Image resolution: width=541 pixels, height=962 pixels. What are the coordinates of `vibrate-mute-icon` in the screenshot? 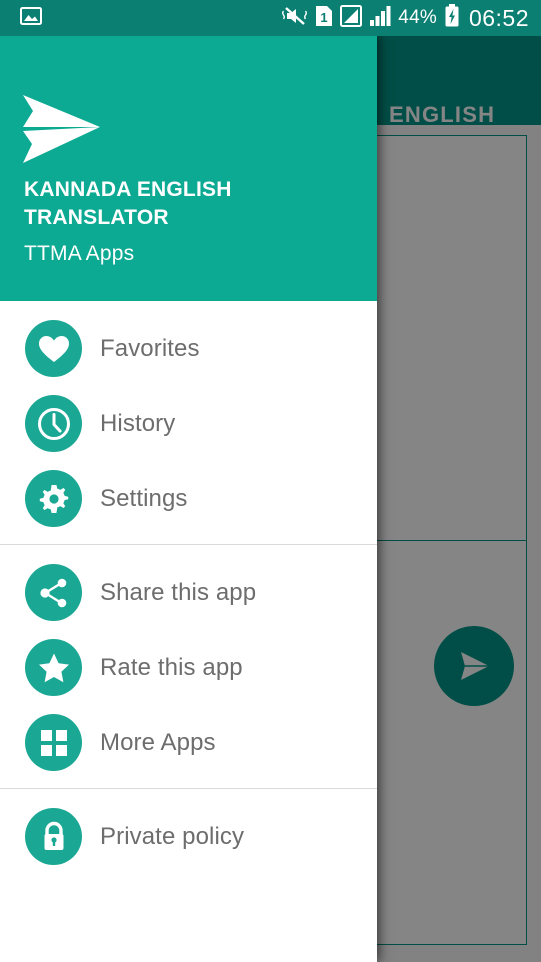 It's located at (295, 18).